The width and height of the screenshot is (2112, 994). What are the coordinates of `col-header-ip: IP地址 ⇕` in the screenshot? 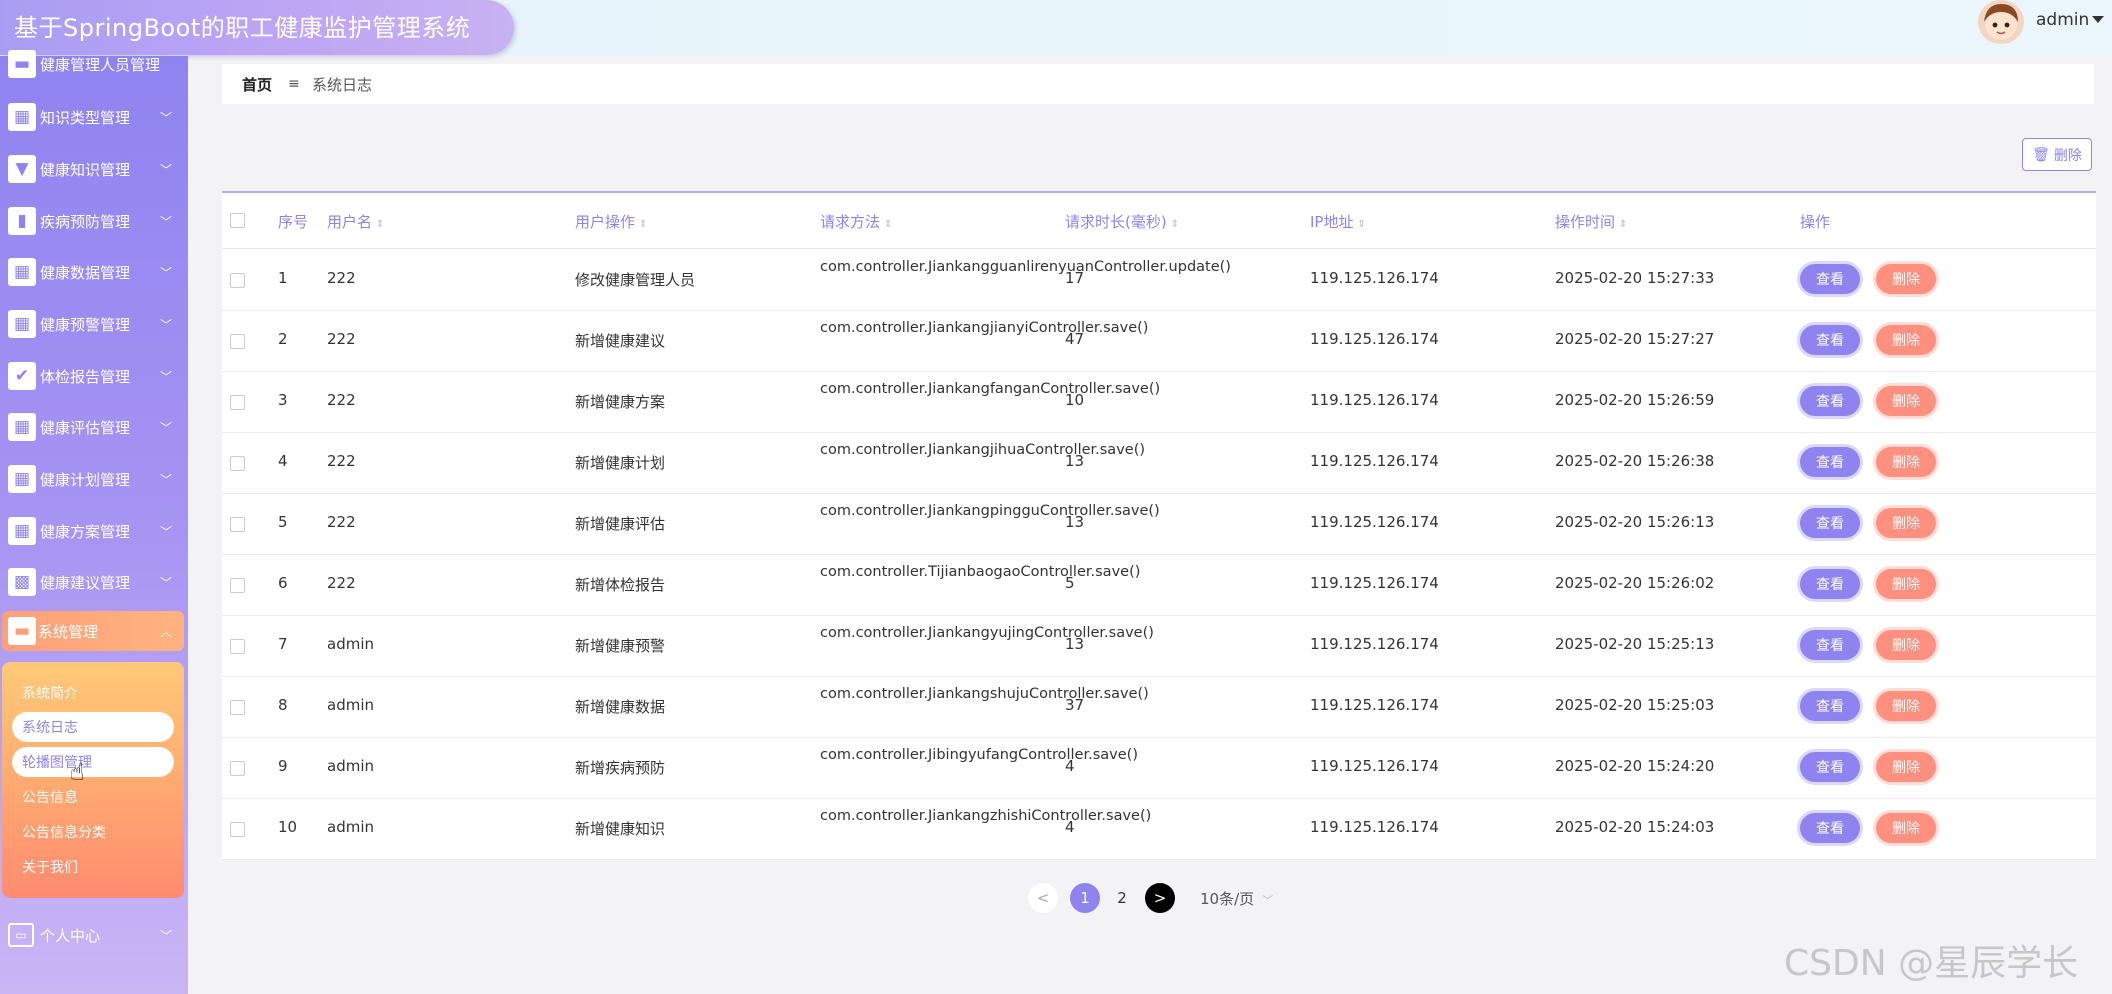 It's located at (1338, 221).